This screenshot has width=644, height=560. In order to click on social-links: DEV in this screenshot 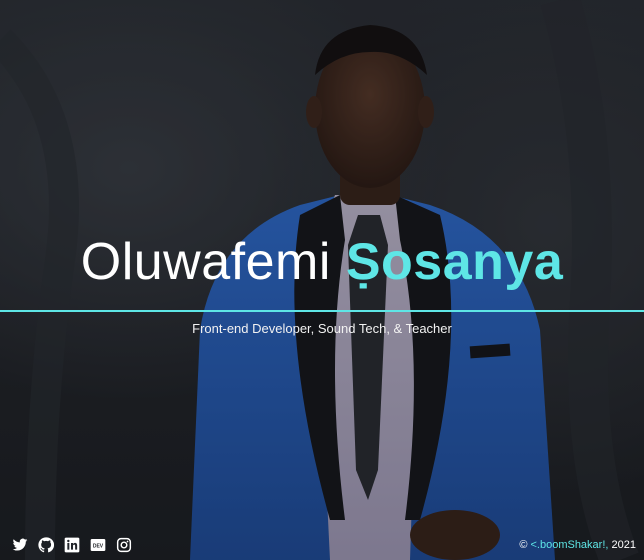, I will do `click(72, 545)`.